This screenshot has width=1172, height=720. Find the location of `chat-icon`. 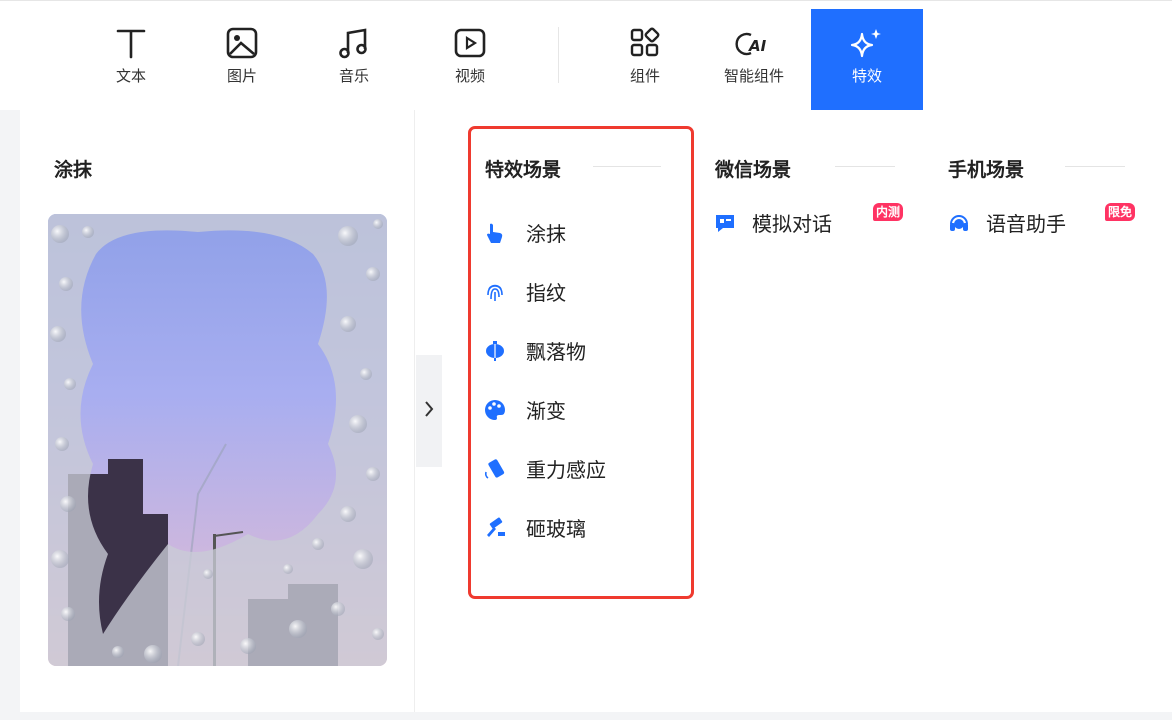

chat-icon is located at coordinates (725, 223).